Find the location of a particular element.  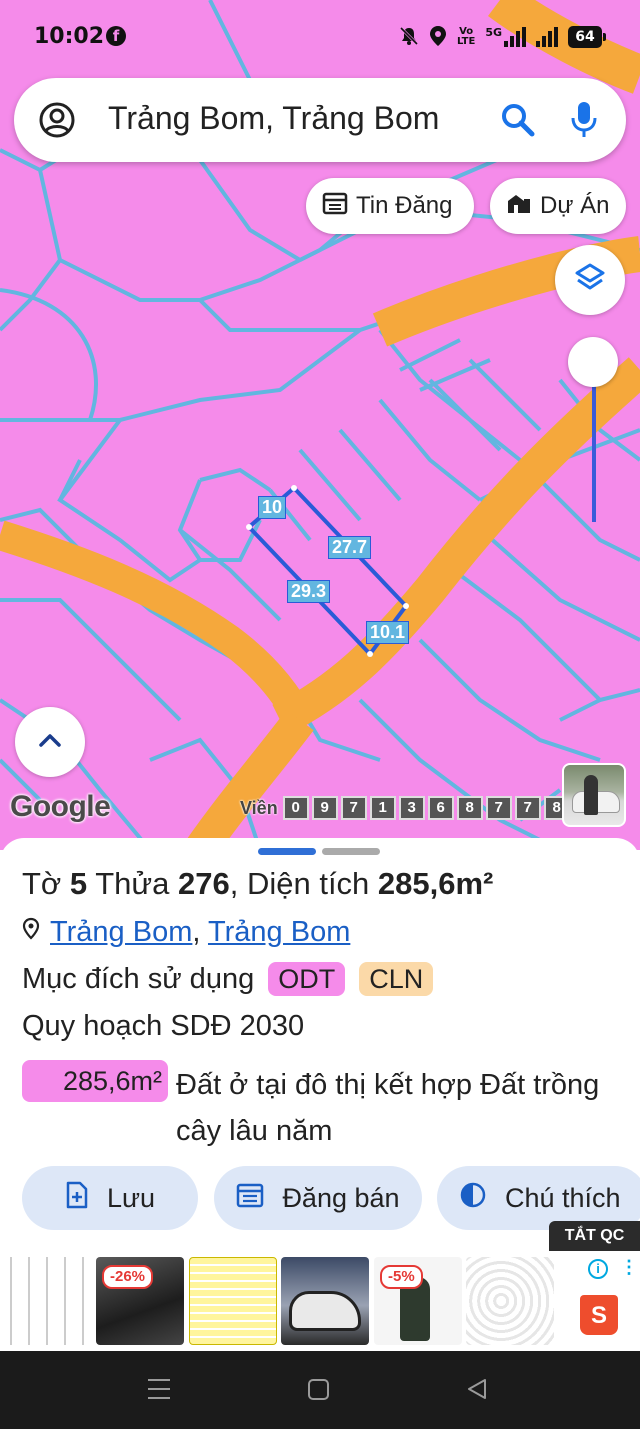

land-use-purpose: Mục đích sử dụng ODT CLN is located at coordinates (228, 979).